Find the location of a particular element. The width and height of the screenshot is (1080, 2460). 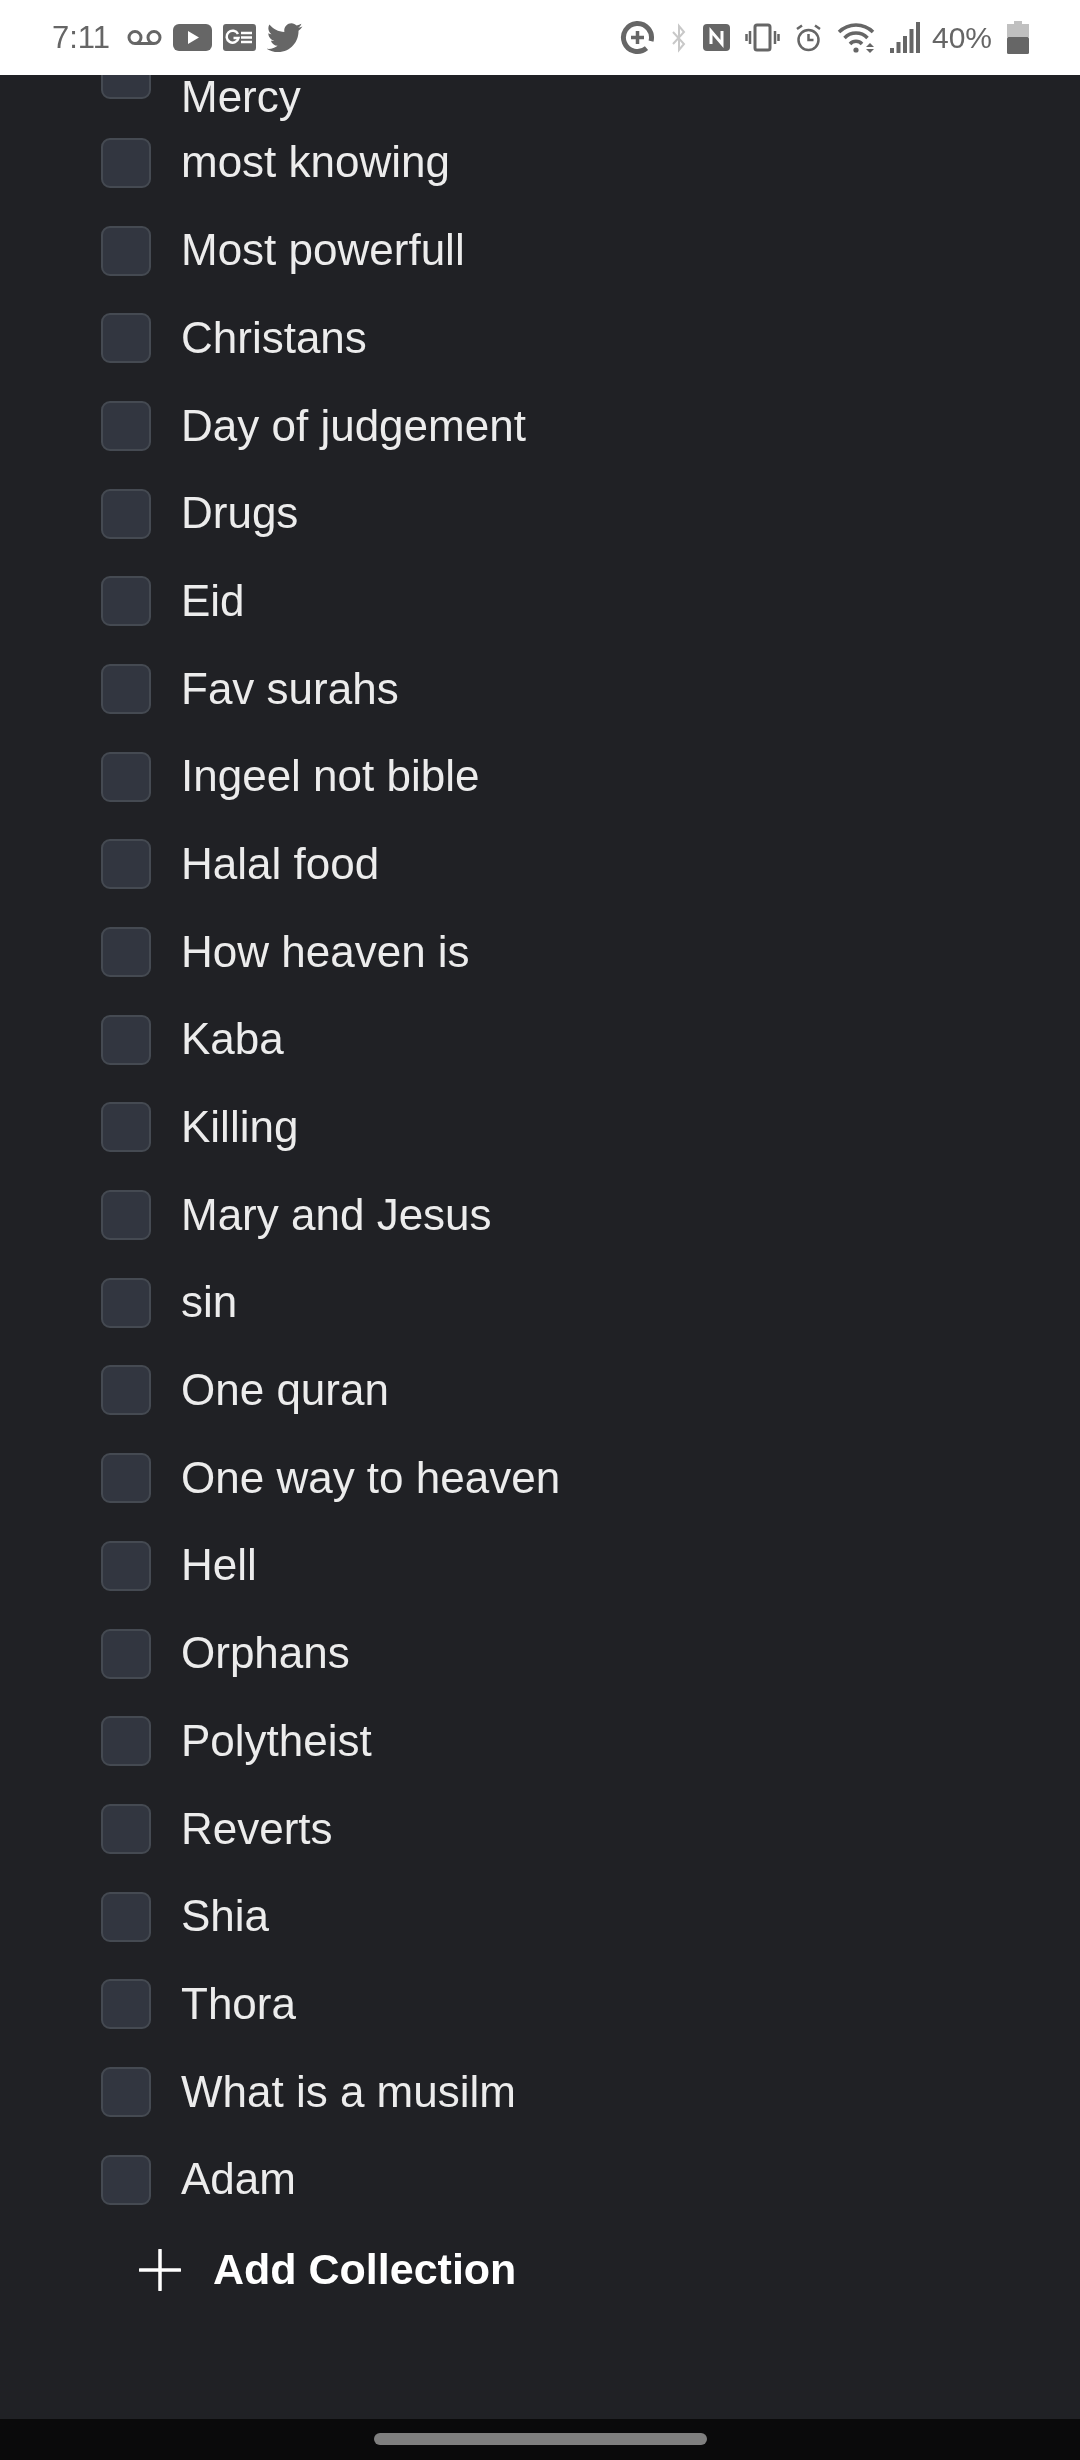

collection-label: most knowing is located at coordinates (315, 162).